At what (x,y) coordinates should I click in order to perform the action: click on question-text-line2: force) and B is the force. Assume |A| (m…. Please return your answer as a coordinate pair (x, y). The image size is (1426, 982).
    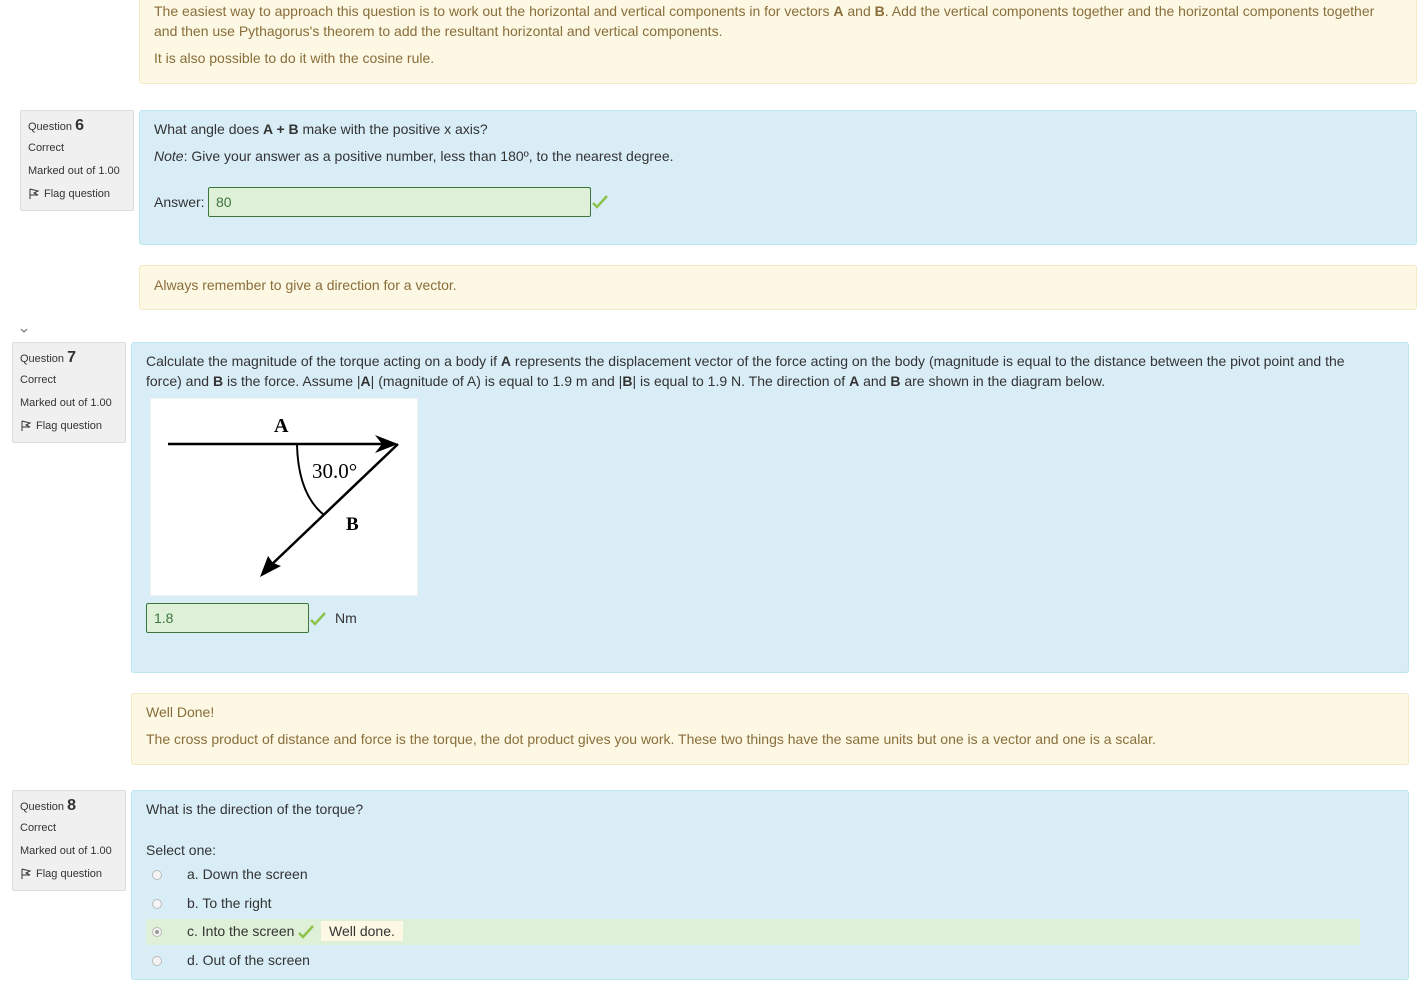
    Looking at the image, I should click on (626, 381).